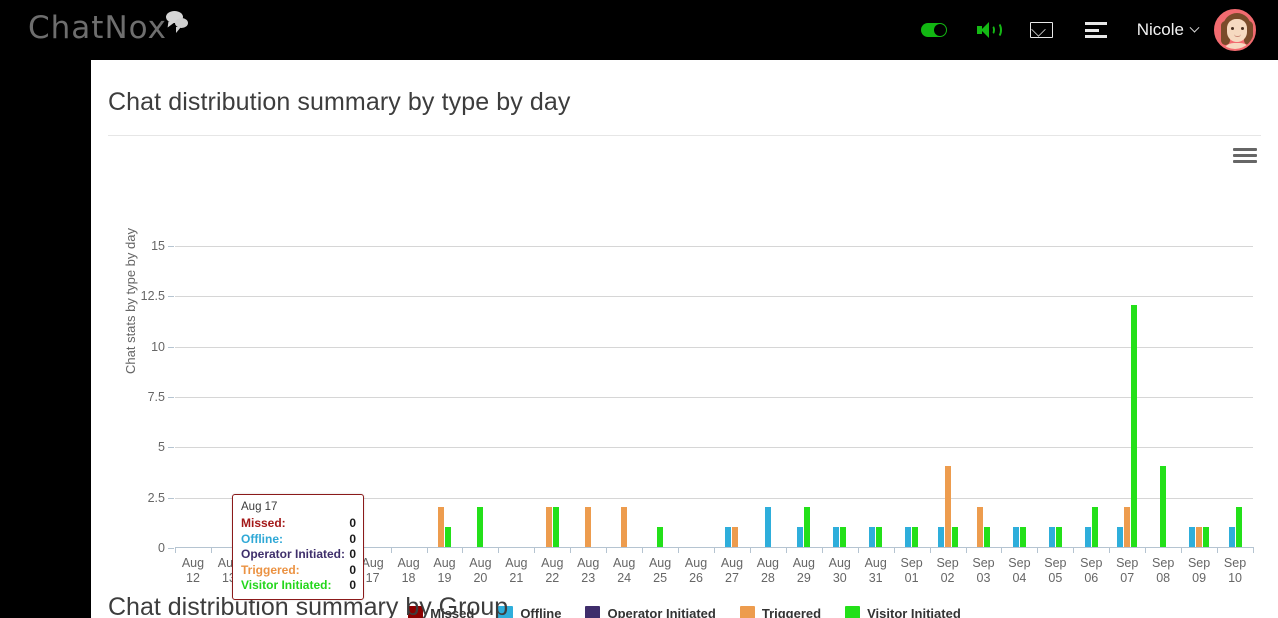  What do you see at coordinates (947, 571) in the screenshot?
I see `x-axis-tick-label: Sep 02` at bounding box center [947, 571].